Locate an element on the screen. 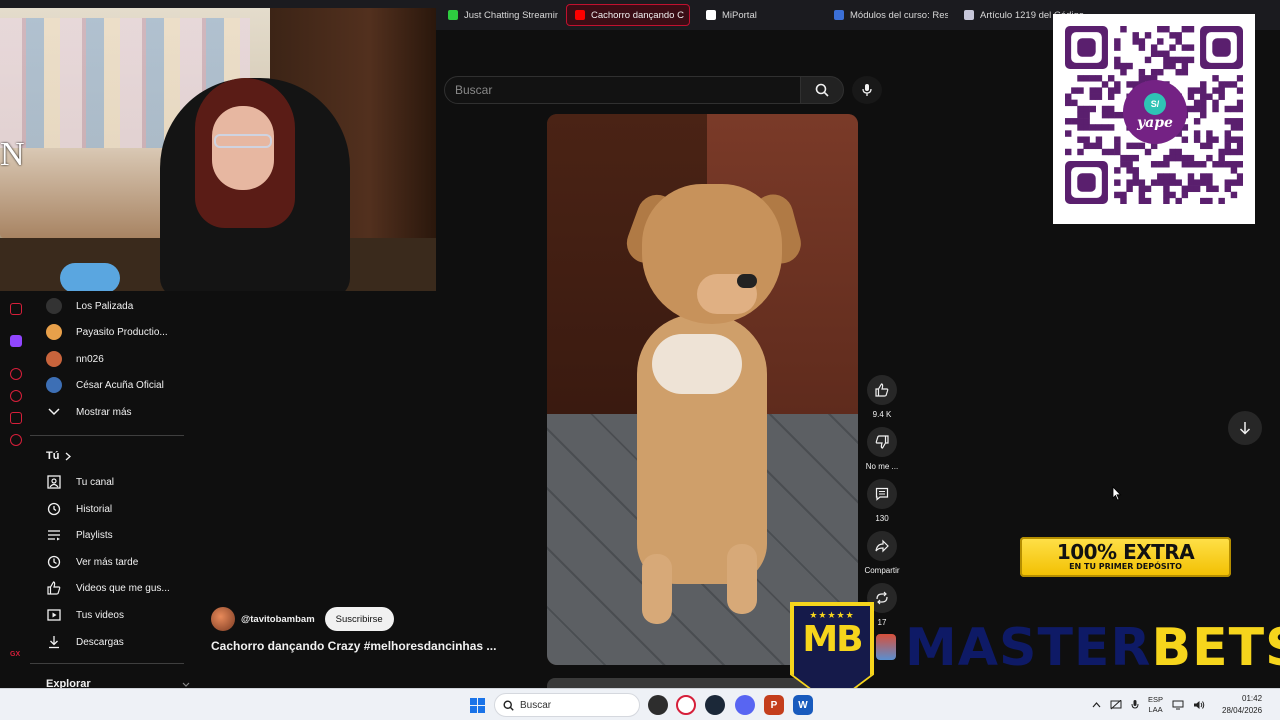 This screenshot has width=1280, height=720. rail-settings-icon is located at coordinates (16, 440).